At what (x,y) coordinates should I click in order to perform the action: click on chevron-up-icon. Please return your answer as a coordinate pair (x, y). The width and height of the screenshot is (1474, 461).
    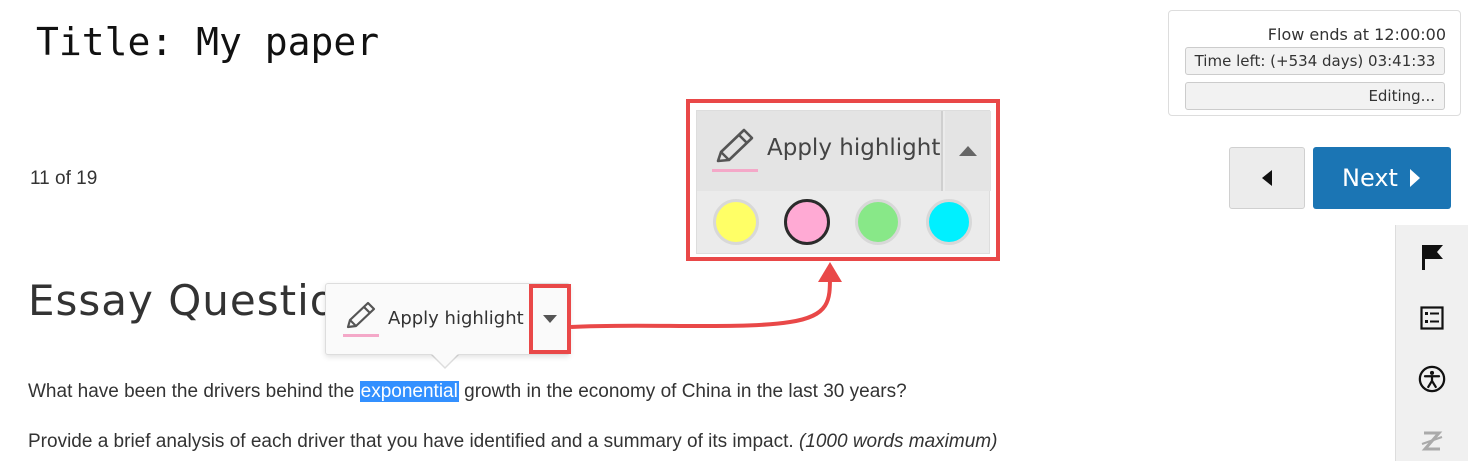
    Looking at the image, I should click on (968, 151).